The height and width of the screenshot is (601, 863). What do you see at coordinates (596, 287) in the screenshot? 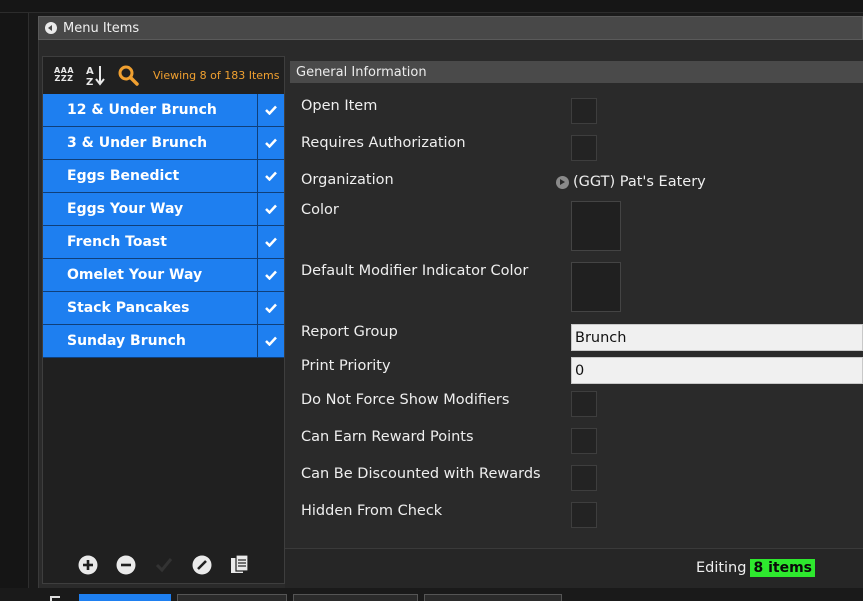
I see `default-modifier-indicator-color-swatch` at bounding box center [596, 287].